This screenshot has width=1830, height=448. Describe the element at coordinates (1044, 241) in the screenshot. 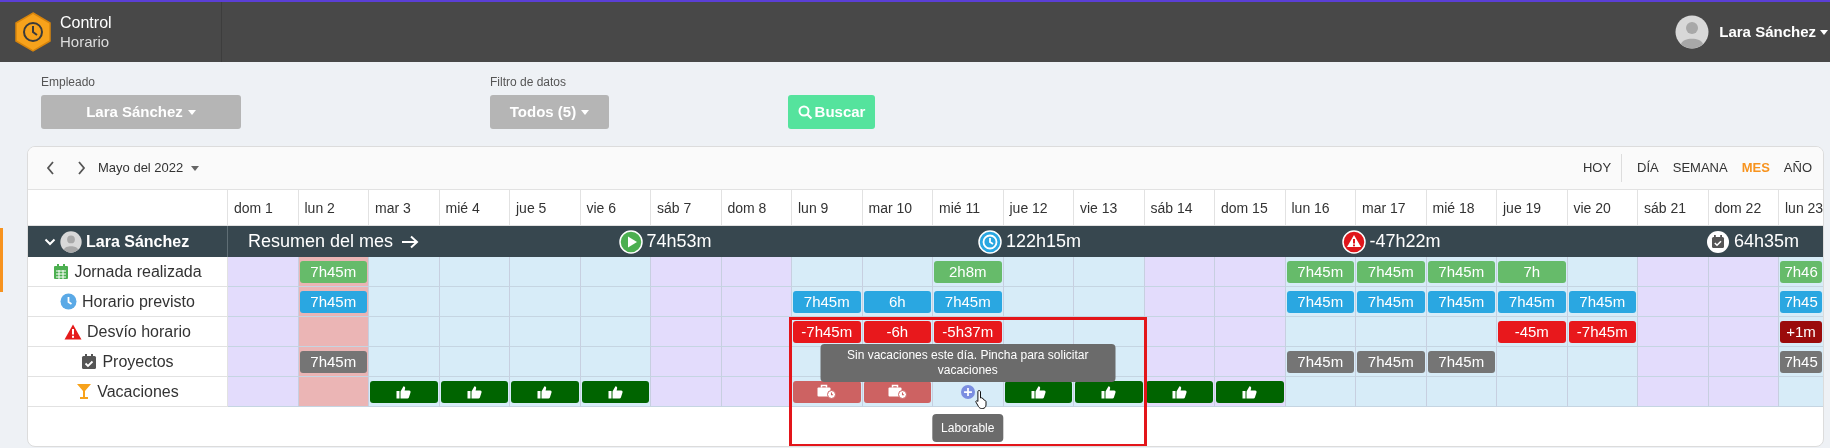

I see `summary-total: 122h15m` at that location.